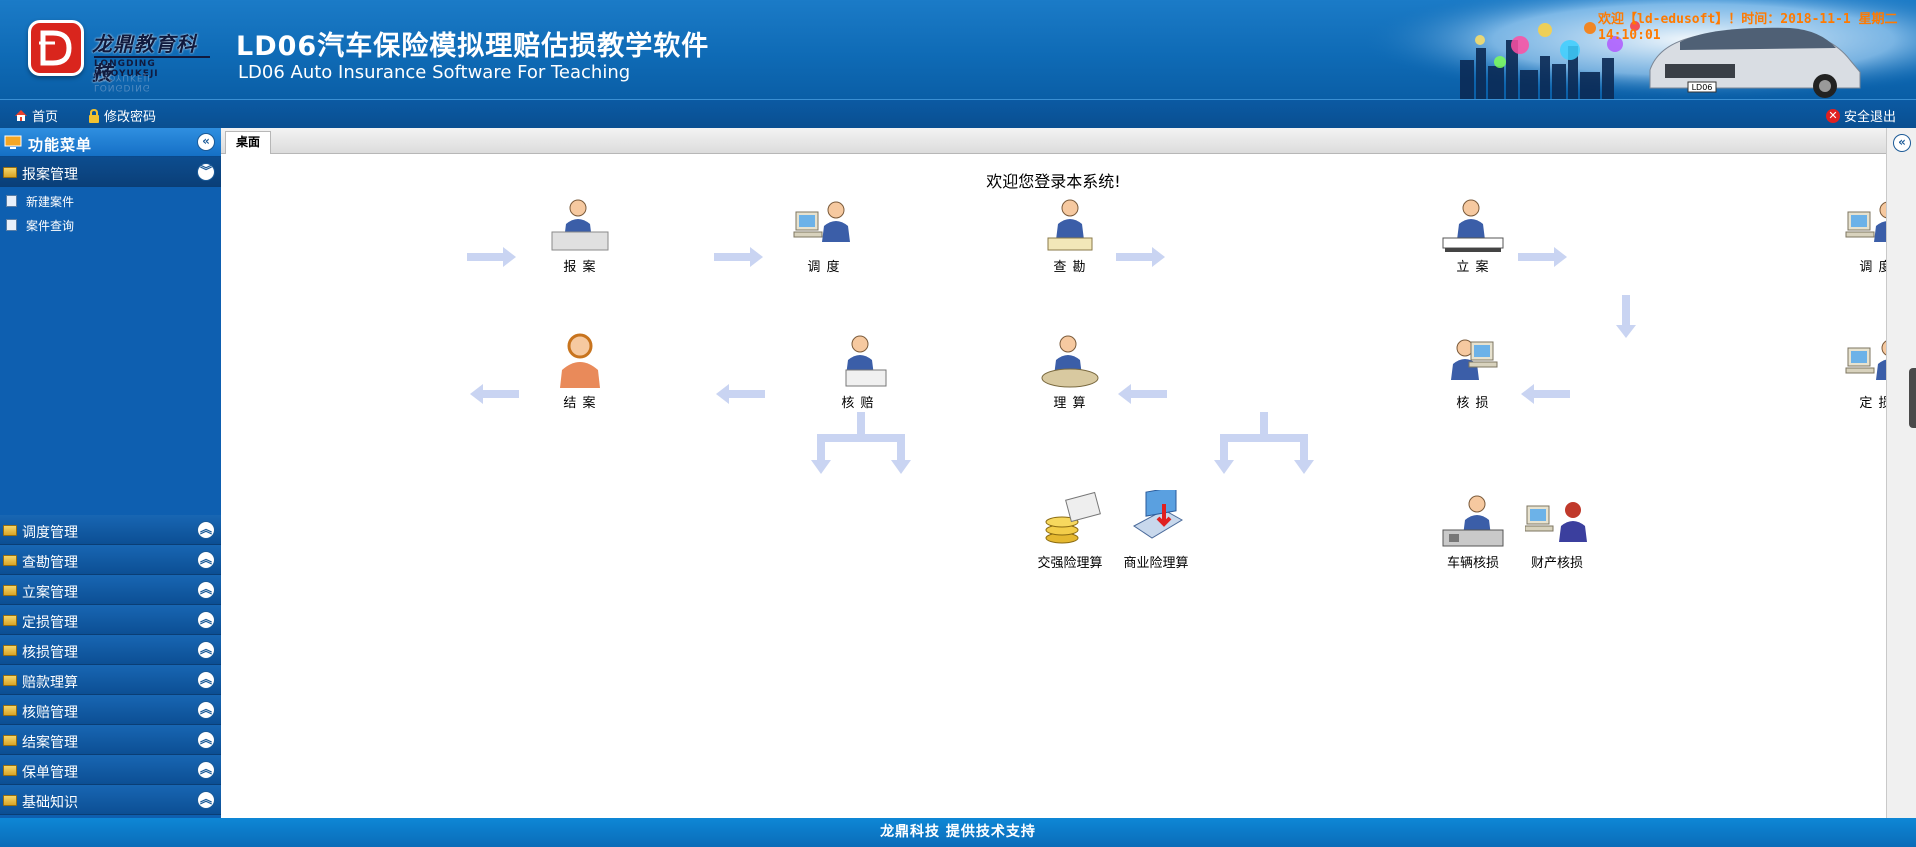  What do you see at coordinates (1870, 117) in the screenshot?
I see `logout-label: 安全退出` at bounding box center [1870, 117].